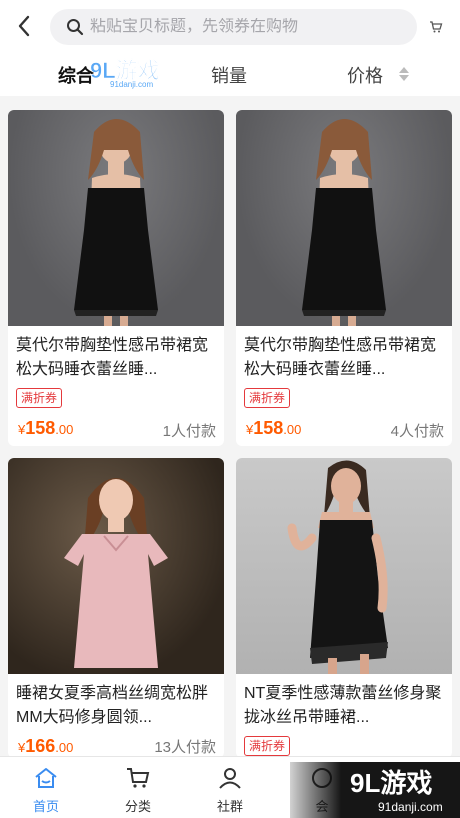 The image size is (460, 818). What do you see at coordinates (417, 431) in the screenshot?
I see `sold-count: 4人付款` at bounding box center [417, 431].